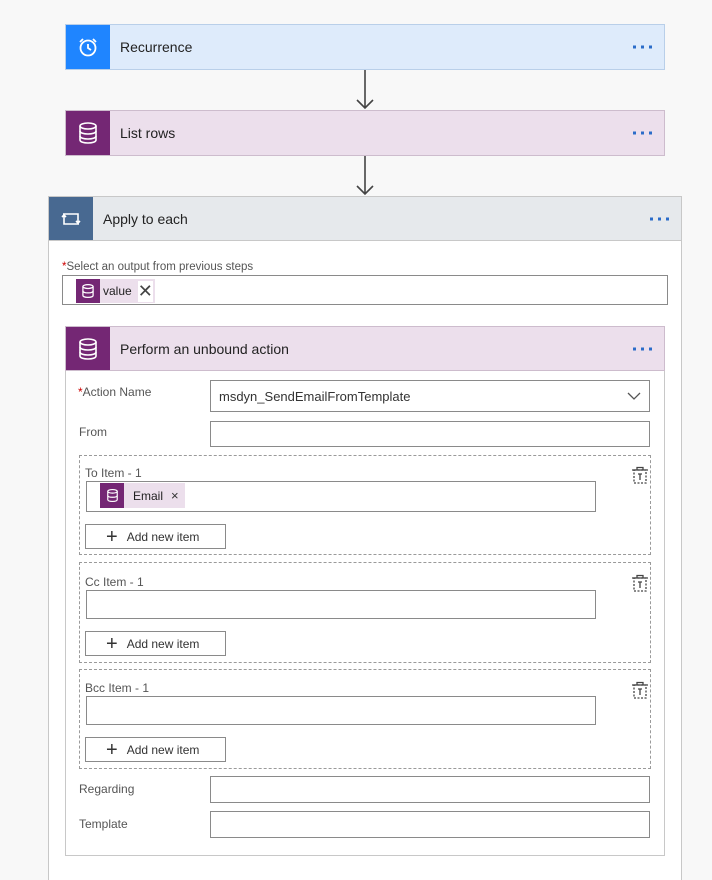 This screenshot has width=712, height=880. I want to click on value-token: value ✕, so click(115, 291).